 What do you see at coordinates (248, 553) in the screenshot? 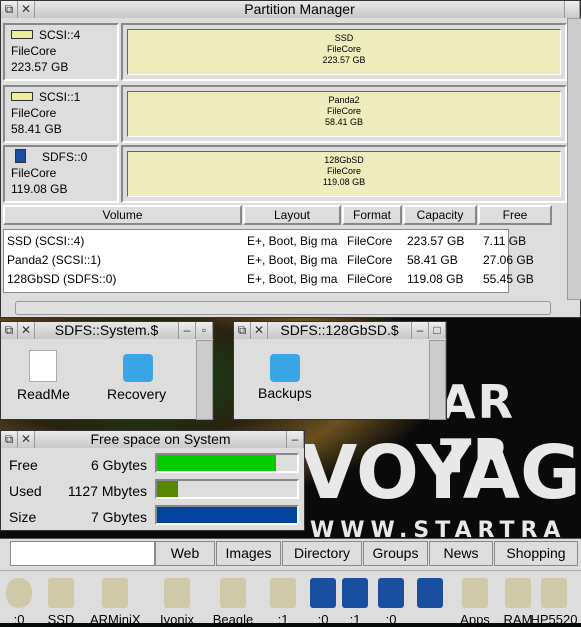
I see `search-button-images: Images` at bounding box center [248, 553].